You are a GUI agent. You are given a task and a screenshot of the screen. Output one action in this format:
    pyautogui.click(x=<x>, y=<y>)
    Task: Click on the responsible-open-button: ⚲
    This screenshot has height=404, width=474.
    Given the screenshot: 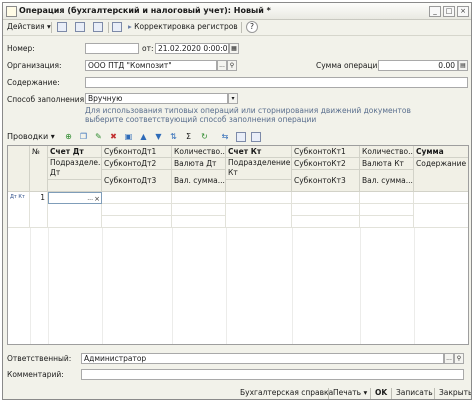 What is the action you would take?
    pyautogui.click(x=459, y=358)
    